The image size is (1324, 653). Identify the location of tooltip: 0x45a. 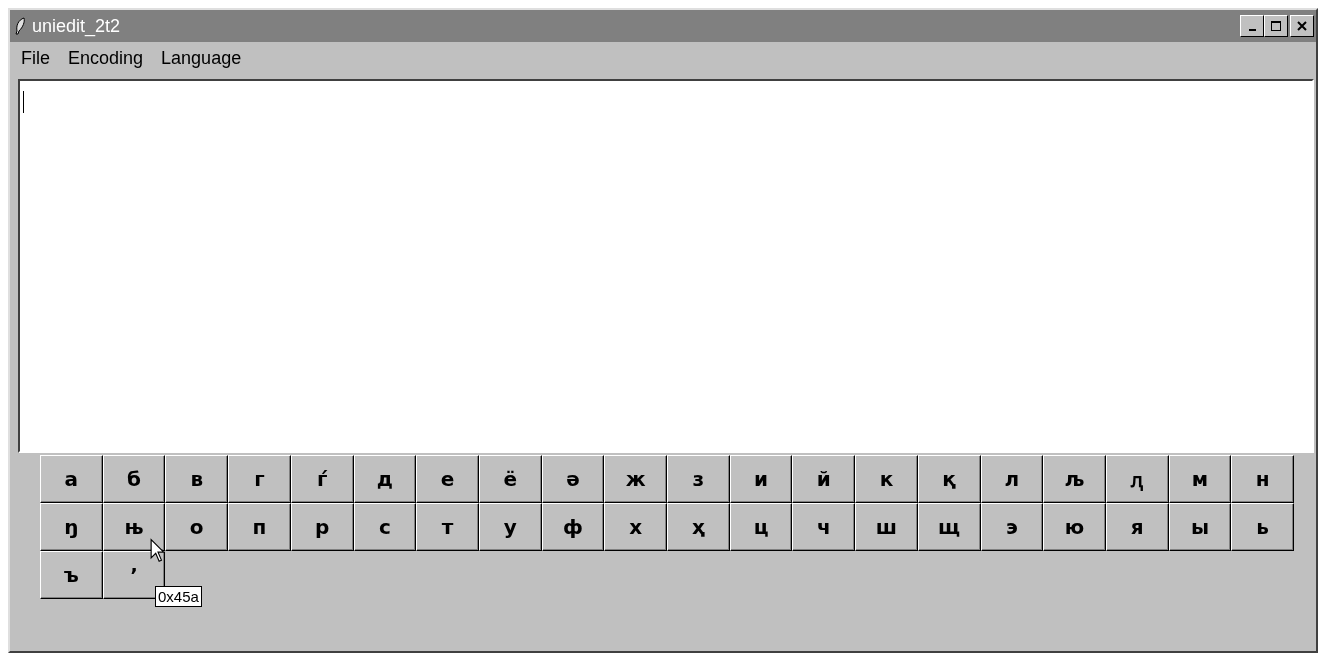
(178, 596).